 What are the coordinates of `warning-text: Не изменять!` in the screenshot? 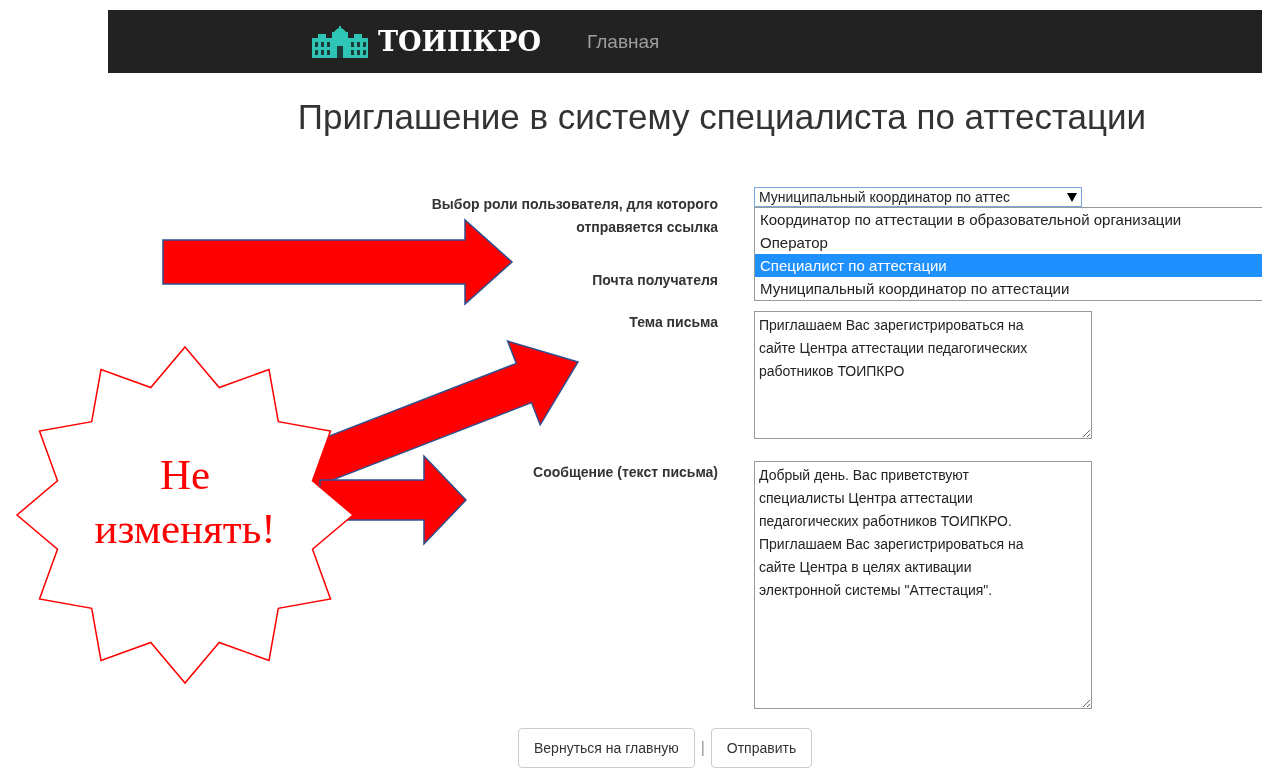 It's located at (185, 502).